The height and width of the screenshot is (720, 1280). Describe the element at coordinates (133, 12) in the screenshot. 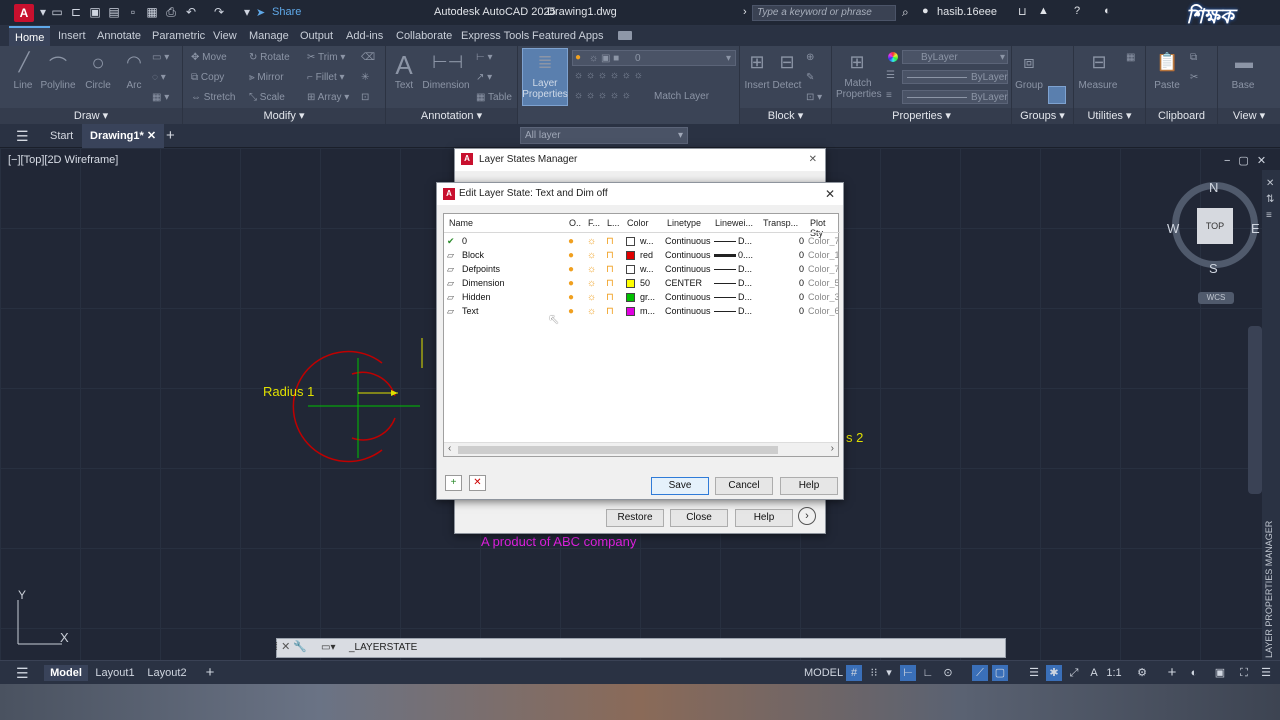

I see `cloud-open-icon: ▫` at that location.